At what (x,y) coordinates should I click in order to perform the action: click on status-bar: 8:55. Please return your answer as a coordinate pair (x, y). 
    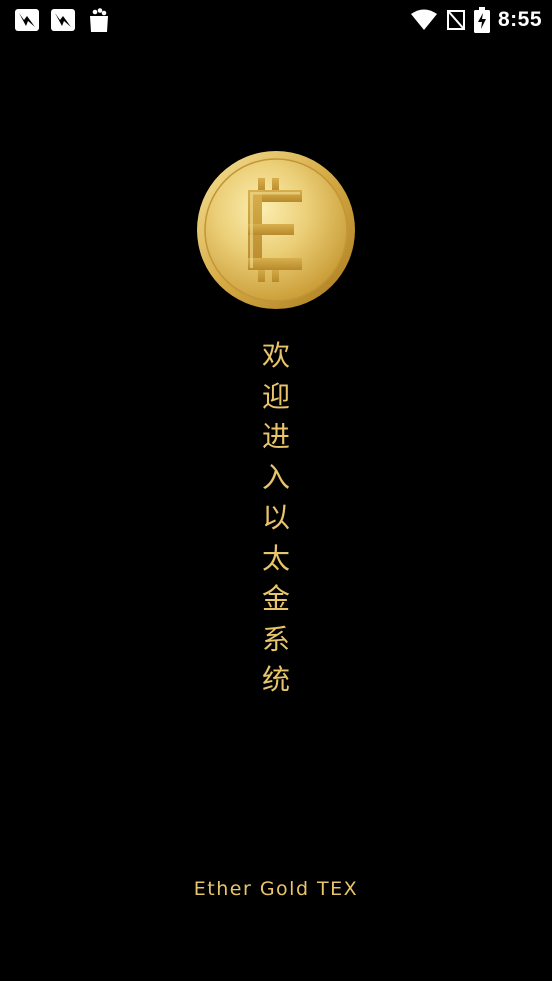
    Looking at the image, I should click on (276, 20).